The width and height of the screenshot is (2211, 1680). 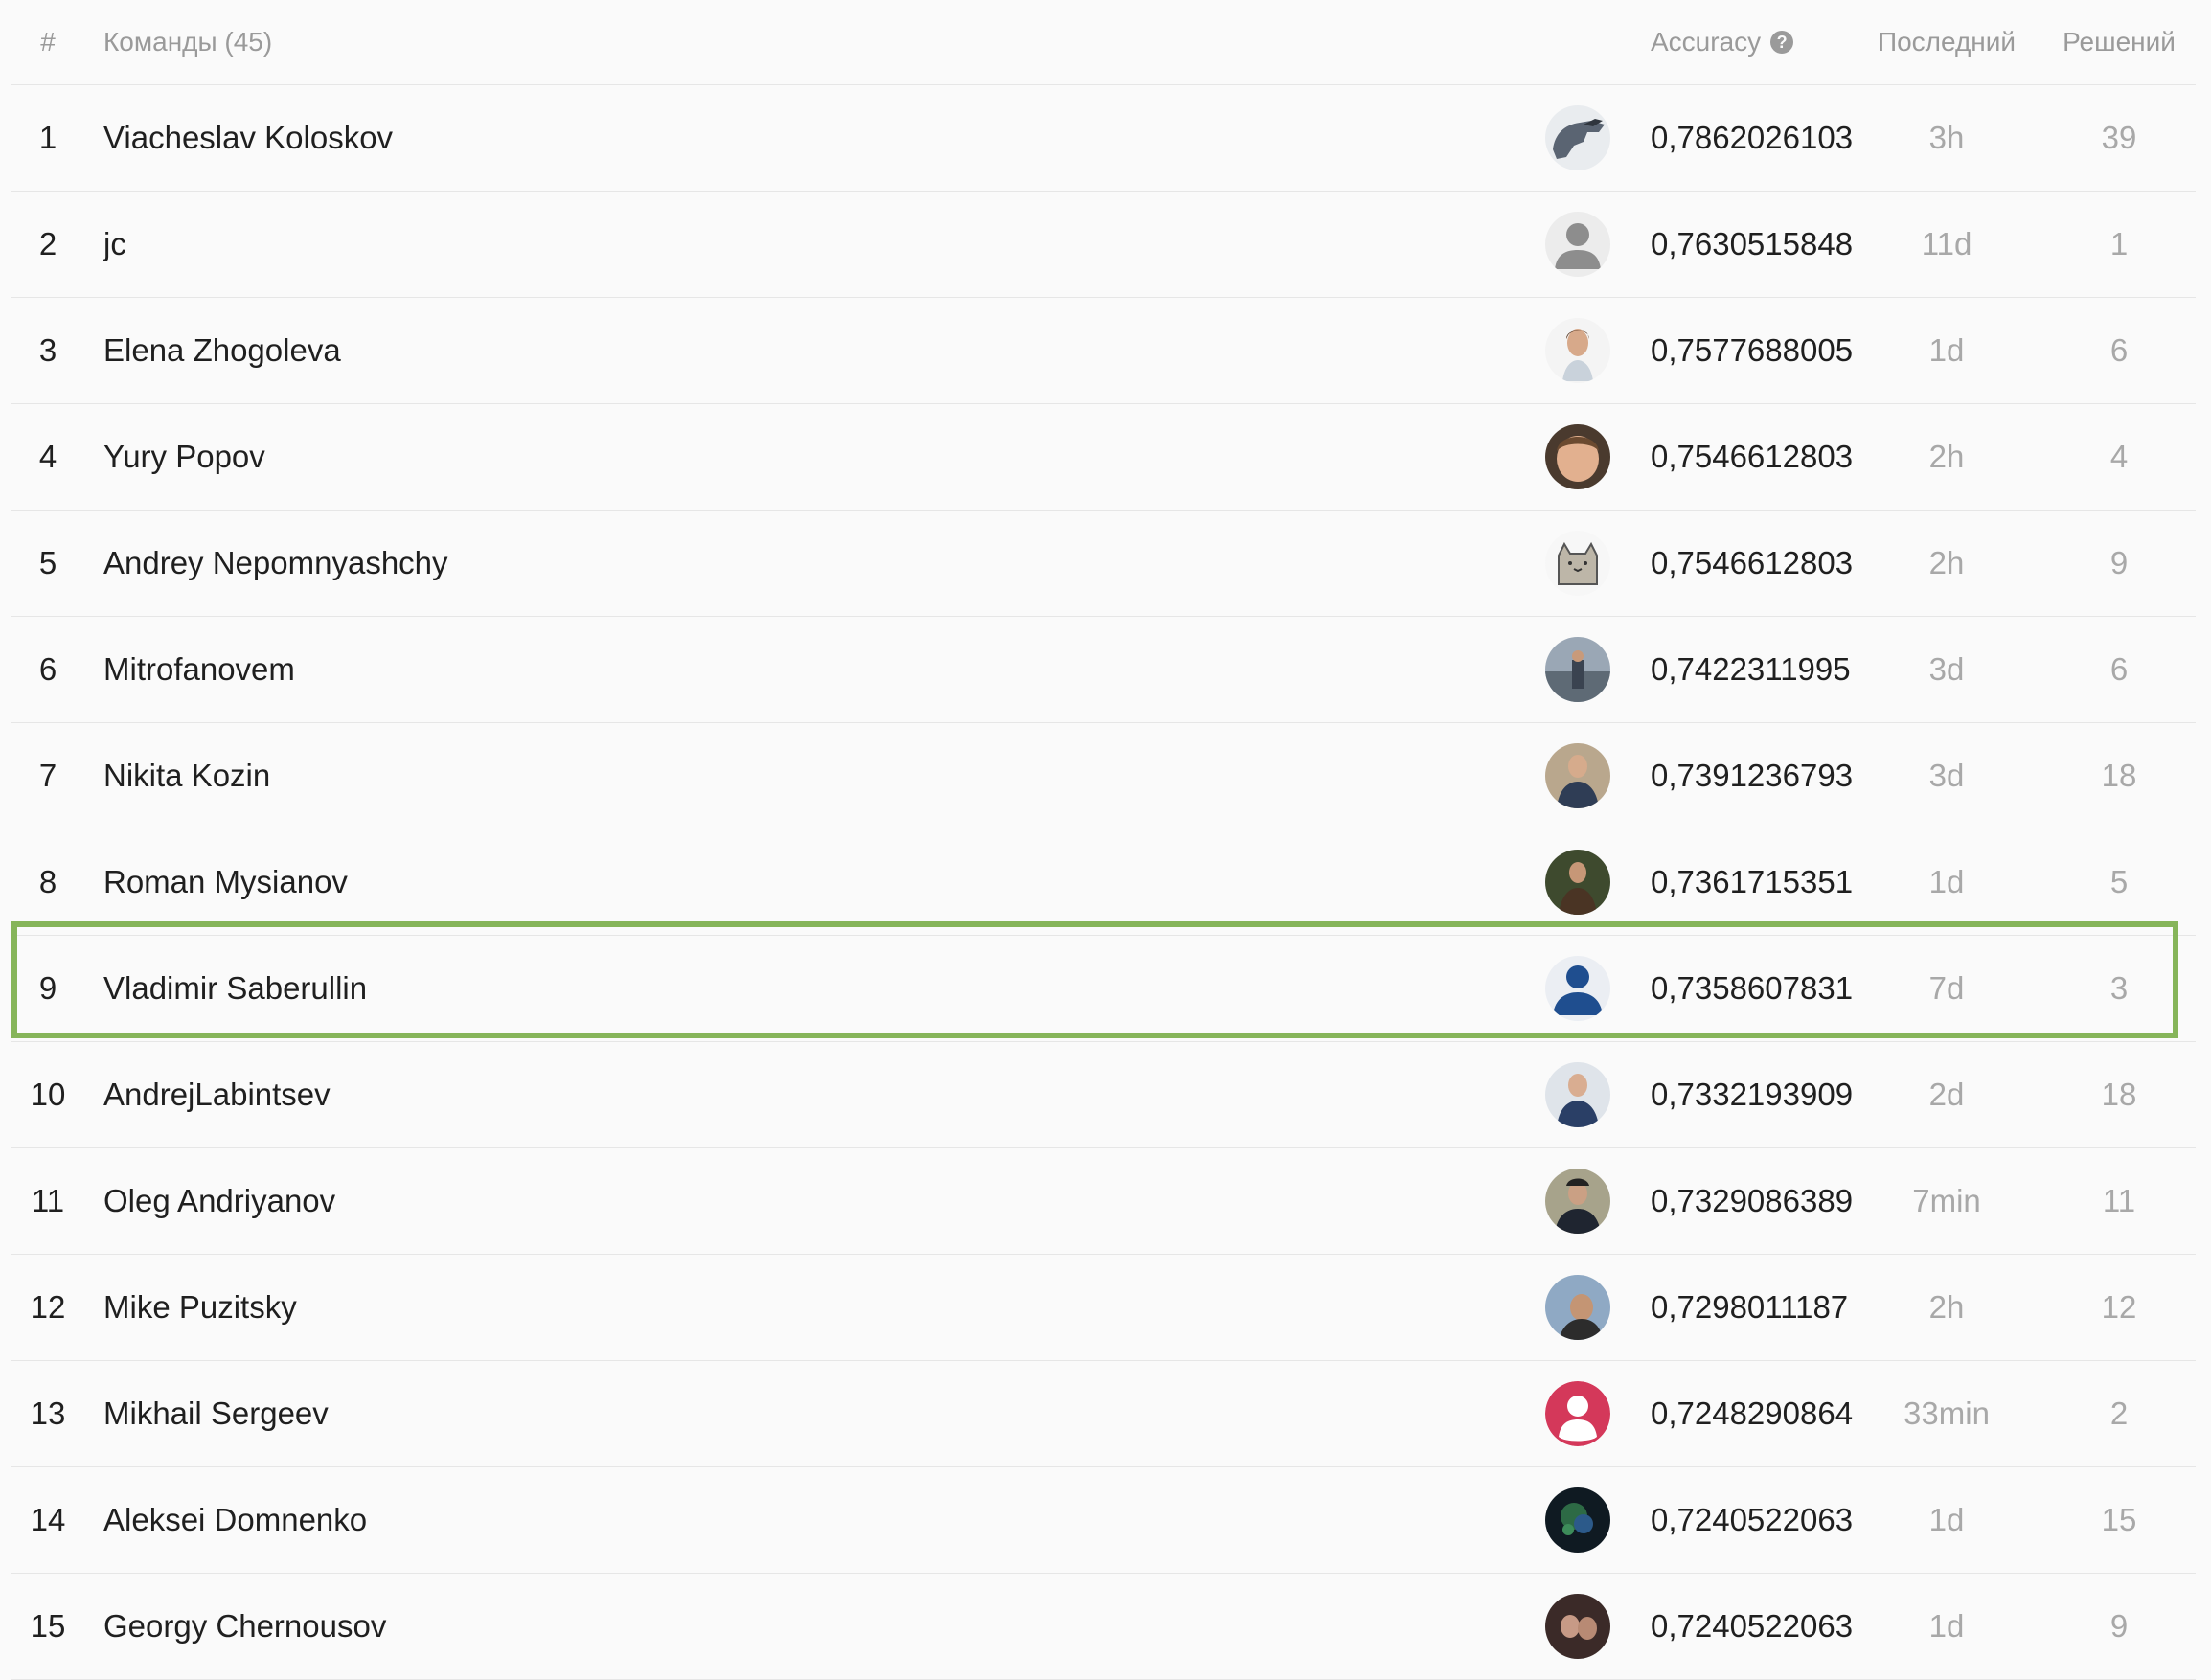 What do you see at coordinates (1103, 457) in the screenshot?
I see `table-row: 4 Yury Popov 0,7546612803 2h 4` at bounding box center [1103, 457].